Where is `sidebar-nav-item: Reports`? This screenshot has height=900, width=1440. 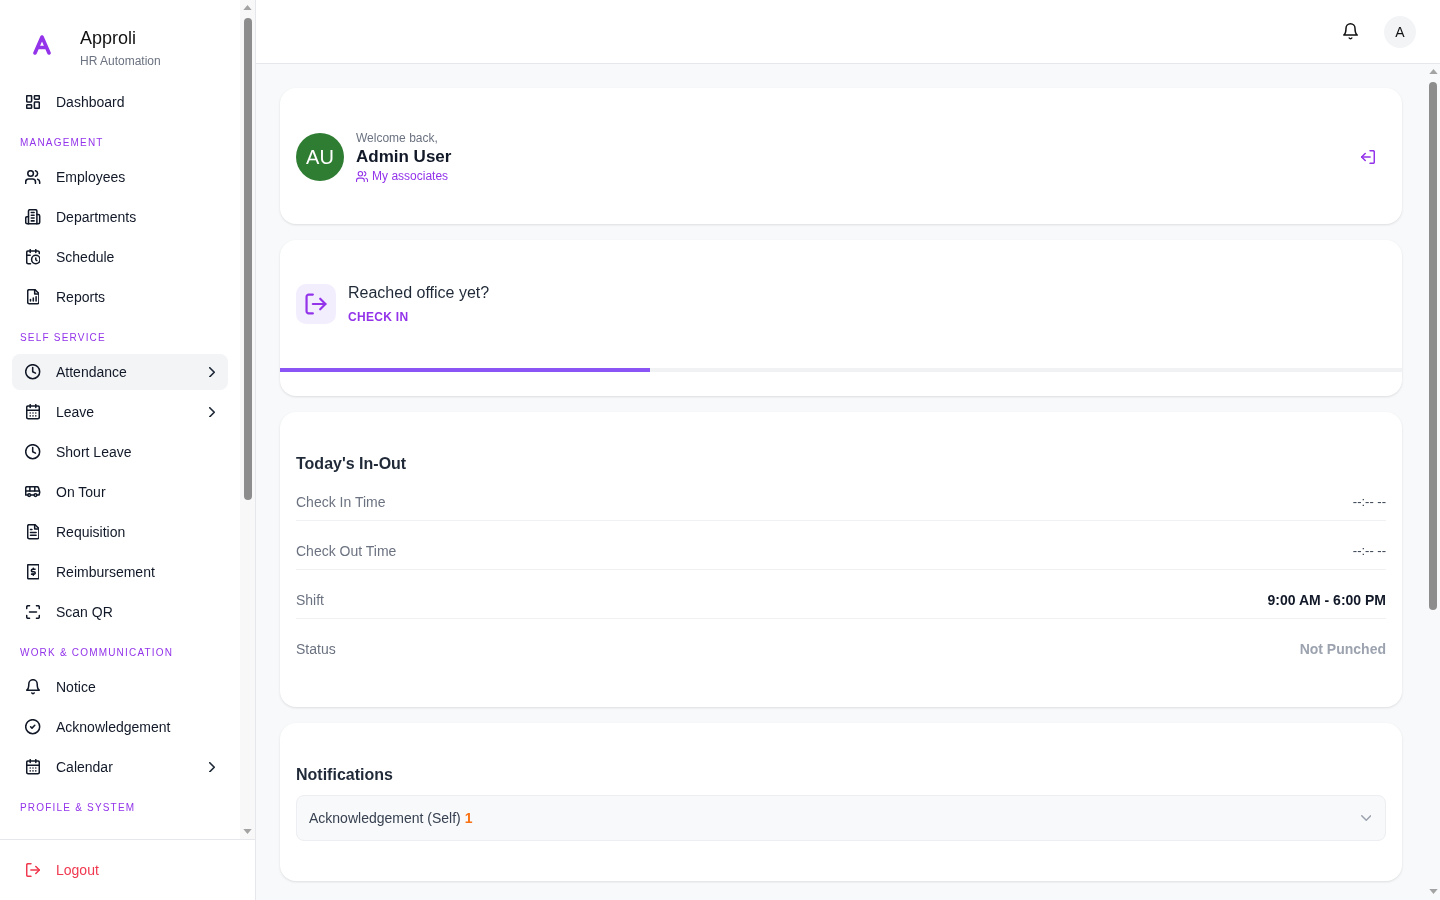
sidebar-nav-item: Reports is located at coordinates (120, 297).